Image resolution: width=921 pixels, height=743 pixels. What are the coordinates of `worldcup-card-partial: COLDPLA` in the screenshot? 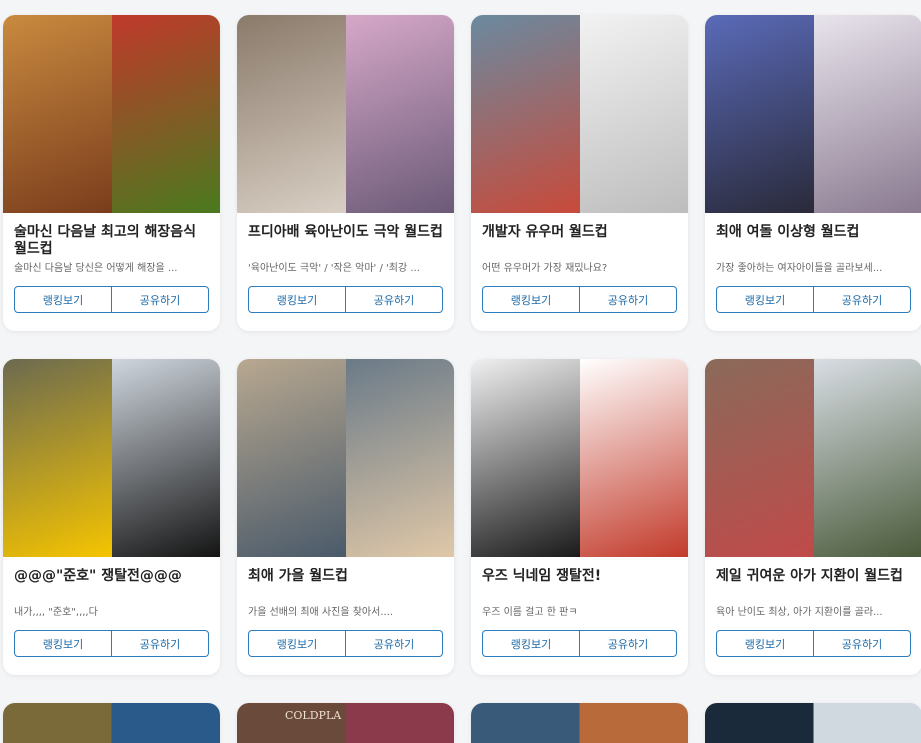 It's located at (345, 723).